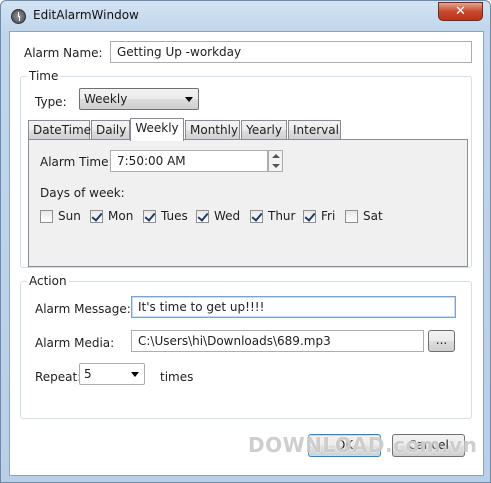 Image resolution: width=491 pixels, height=483 pixels. What do you see at coordinates (275, 166) in the screenshot?
I see `spin-down-icon` at bounding box center [275, 166].